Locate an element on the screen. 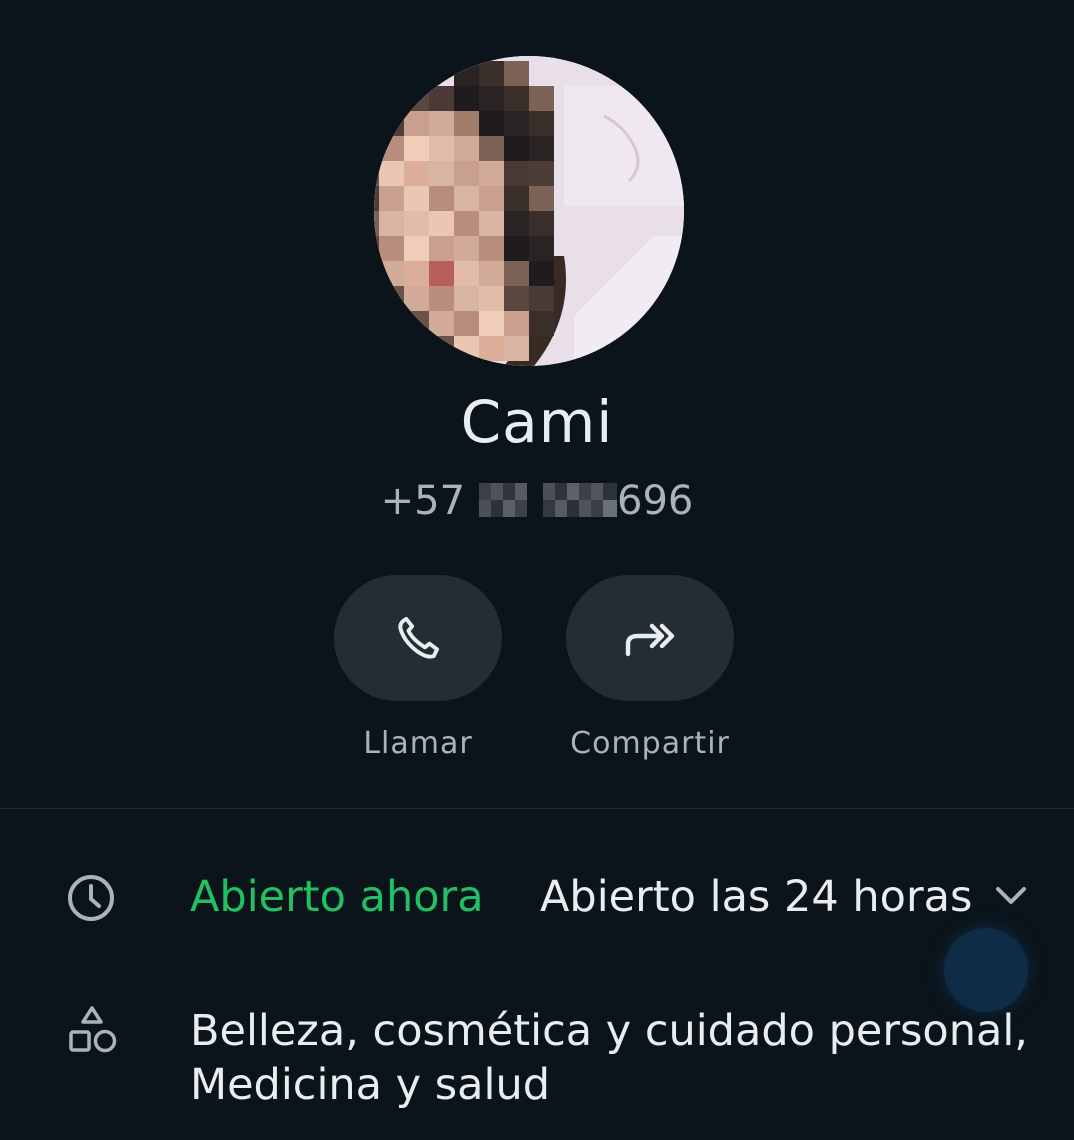 This screenshot has height=1140, width=1074. phone-prefix: +57 is located at coordinates (423, 501).